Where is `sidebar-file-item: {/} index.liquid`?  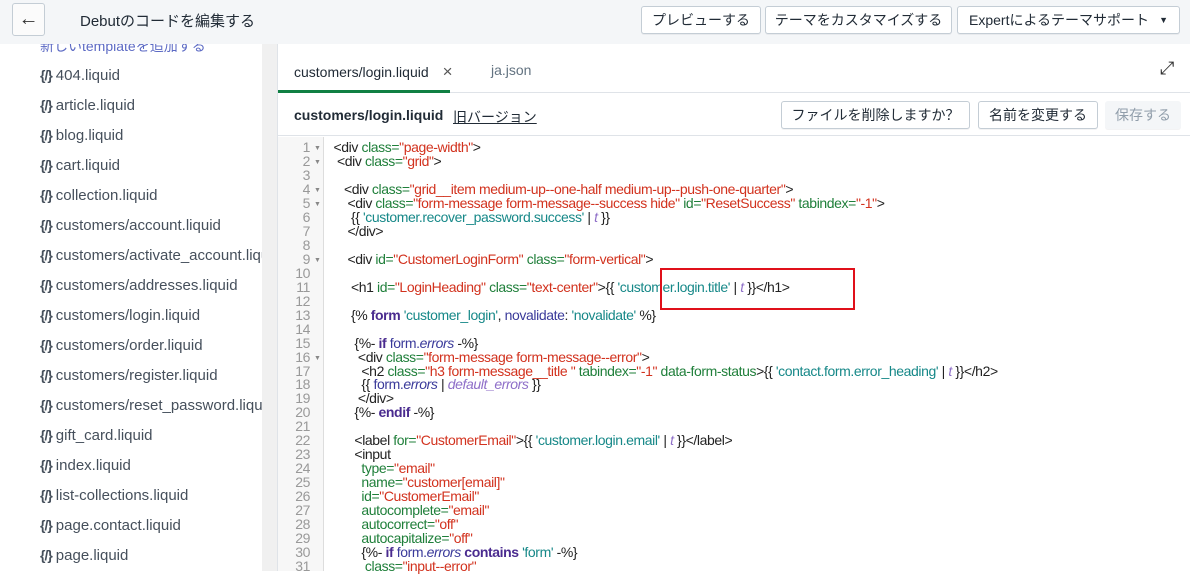 sidebar-file-item: {/} index.liquid is located at coordinates (85, 465).